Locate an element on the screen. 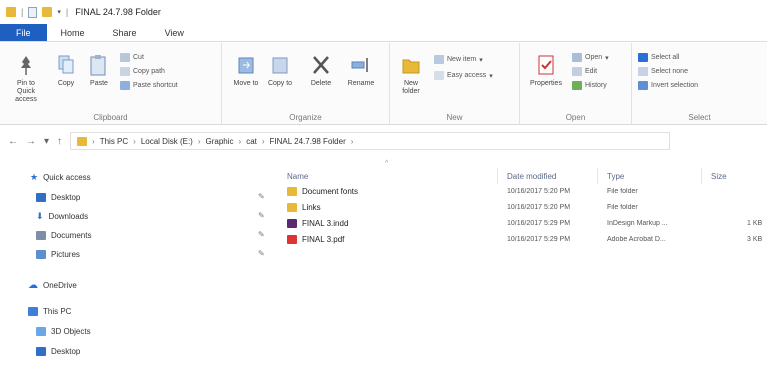  column-header-date: Date modified is located at coordinates (531, 176).